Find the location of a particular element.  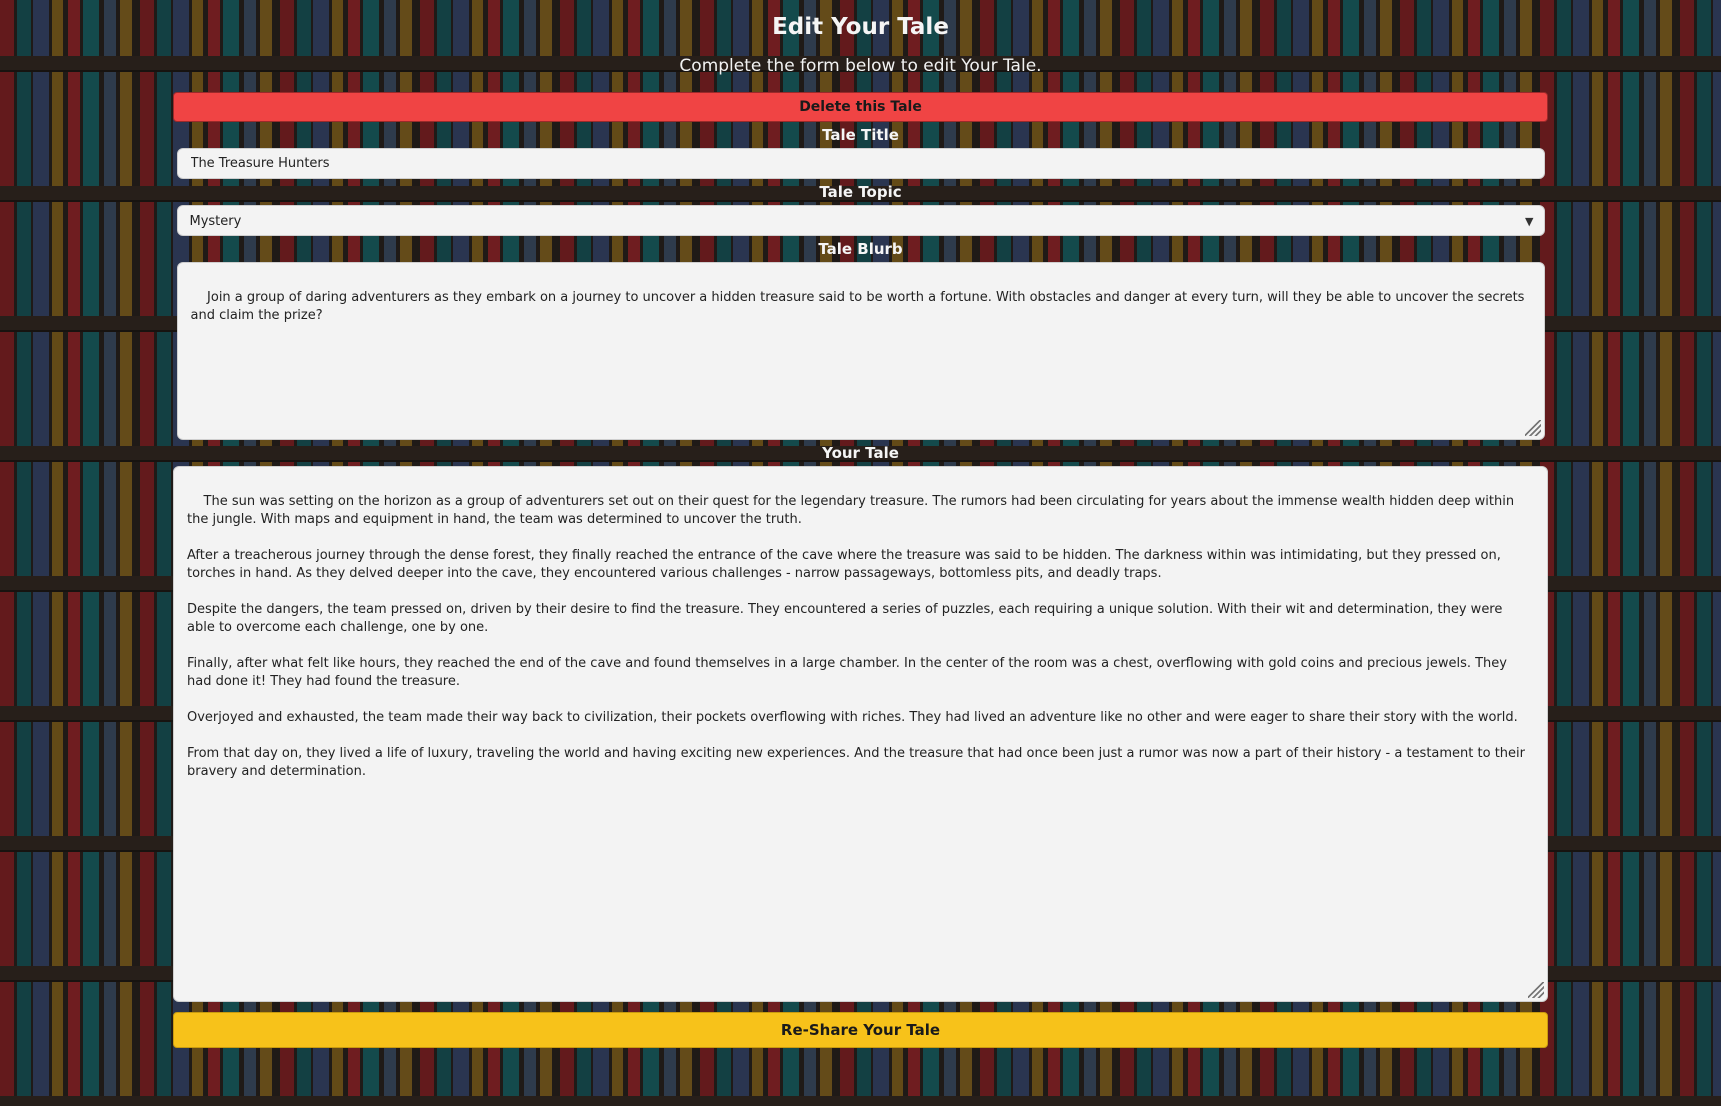

tale-blurb-label: Tale Blurb is located at coordinates (860, 249).